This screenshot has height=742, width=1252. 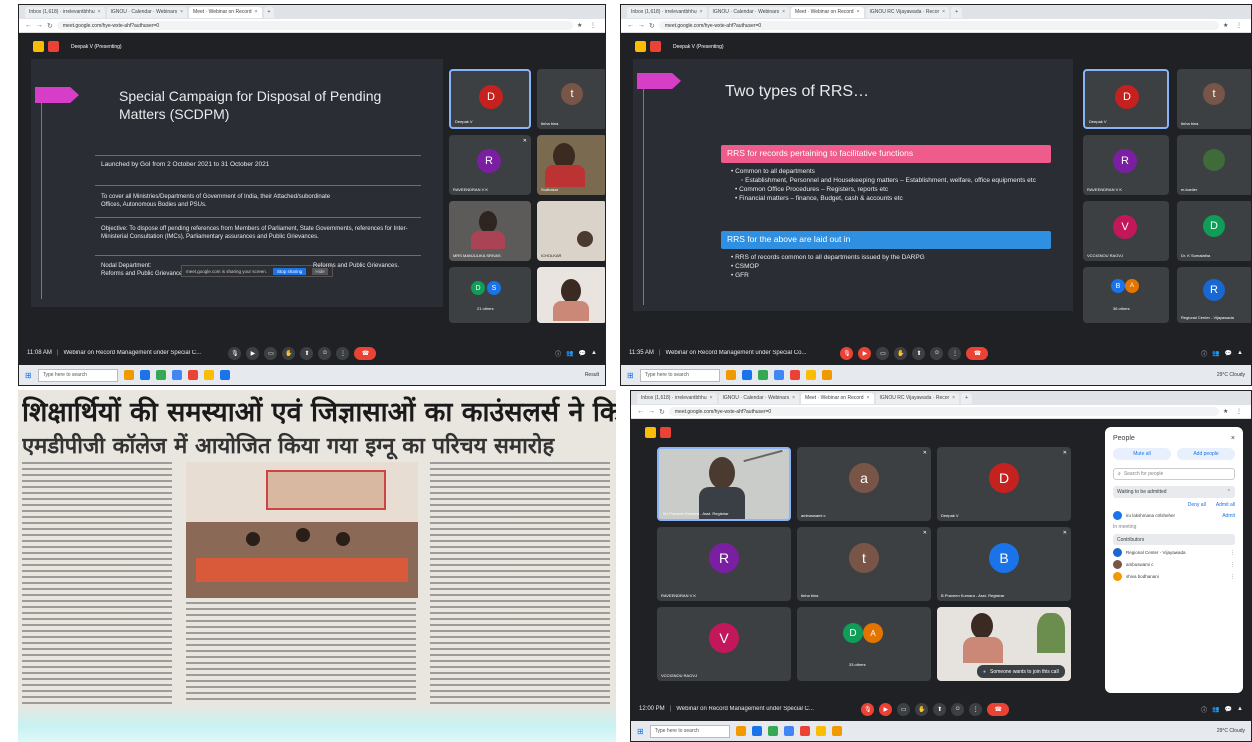 I want to click on participant-tile: R Regional Center - Vijayawada, so click(x=1214, y=295).